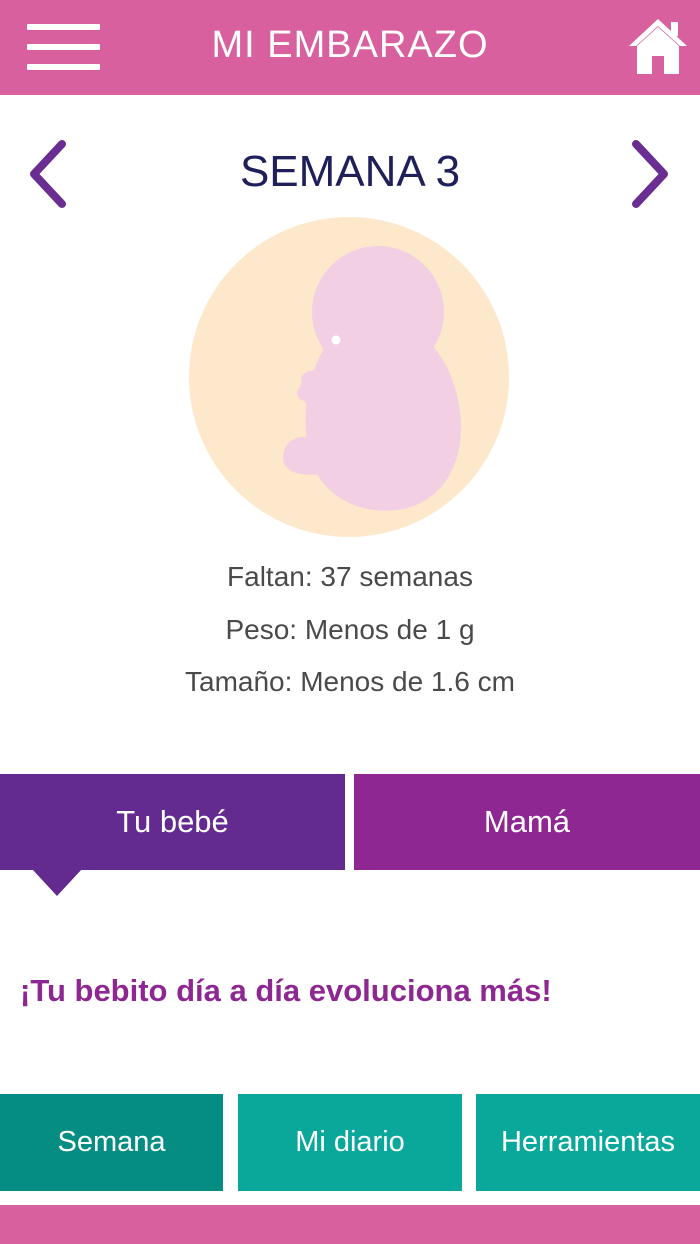 Image resolution: width=700 pixels, height=1244 pixels. I want to click on app-header: MI EMBARAZO, so click(350, 47).